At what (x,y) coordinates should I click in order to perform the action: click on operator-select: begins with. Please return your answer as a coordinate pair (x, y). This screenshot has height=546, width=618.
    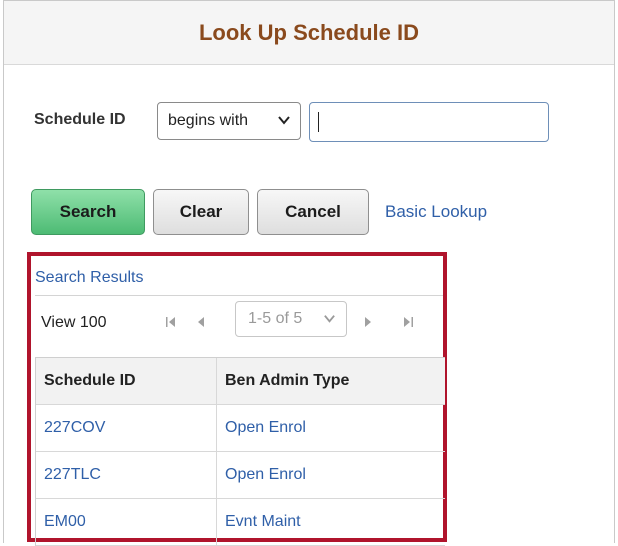
    Looking at the image, I should click on (229, 121).